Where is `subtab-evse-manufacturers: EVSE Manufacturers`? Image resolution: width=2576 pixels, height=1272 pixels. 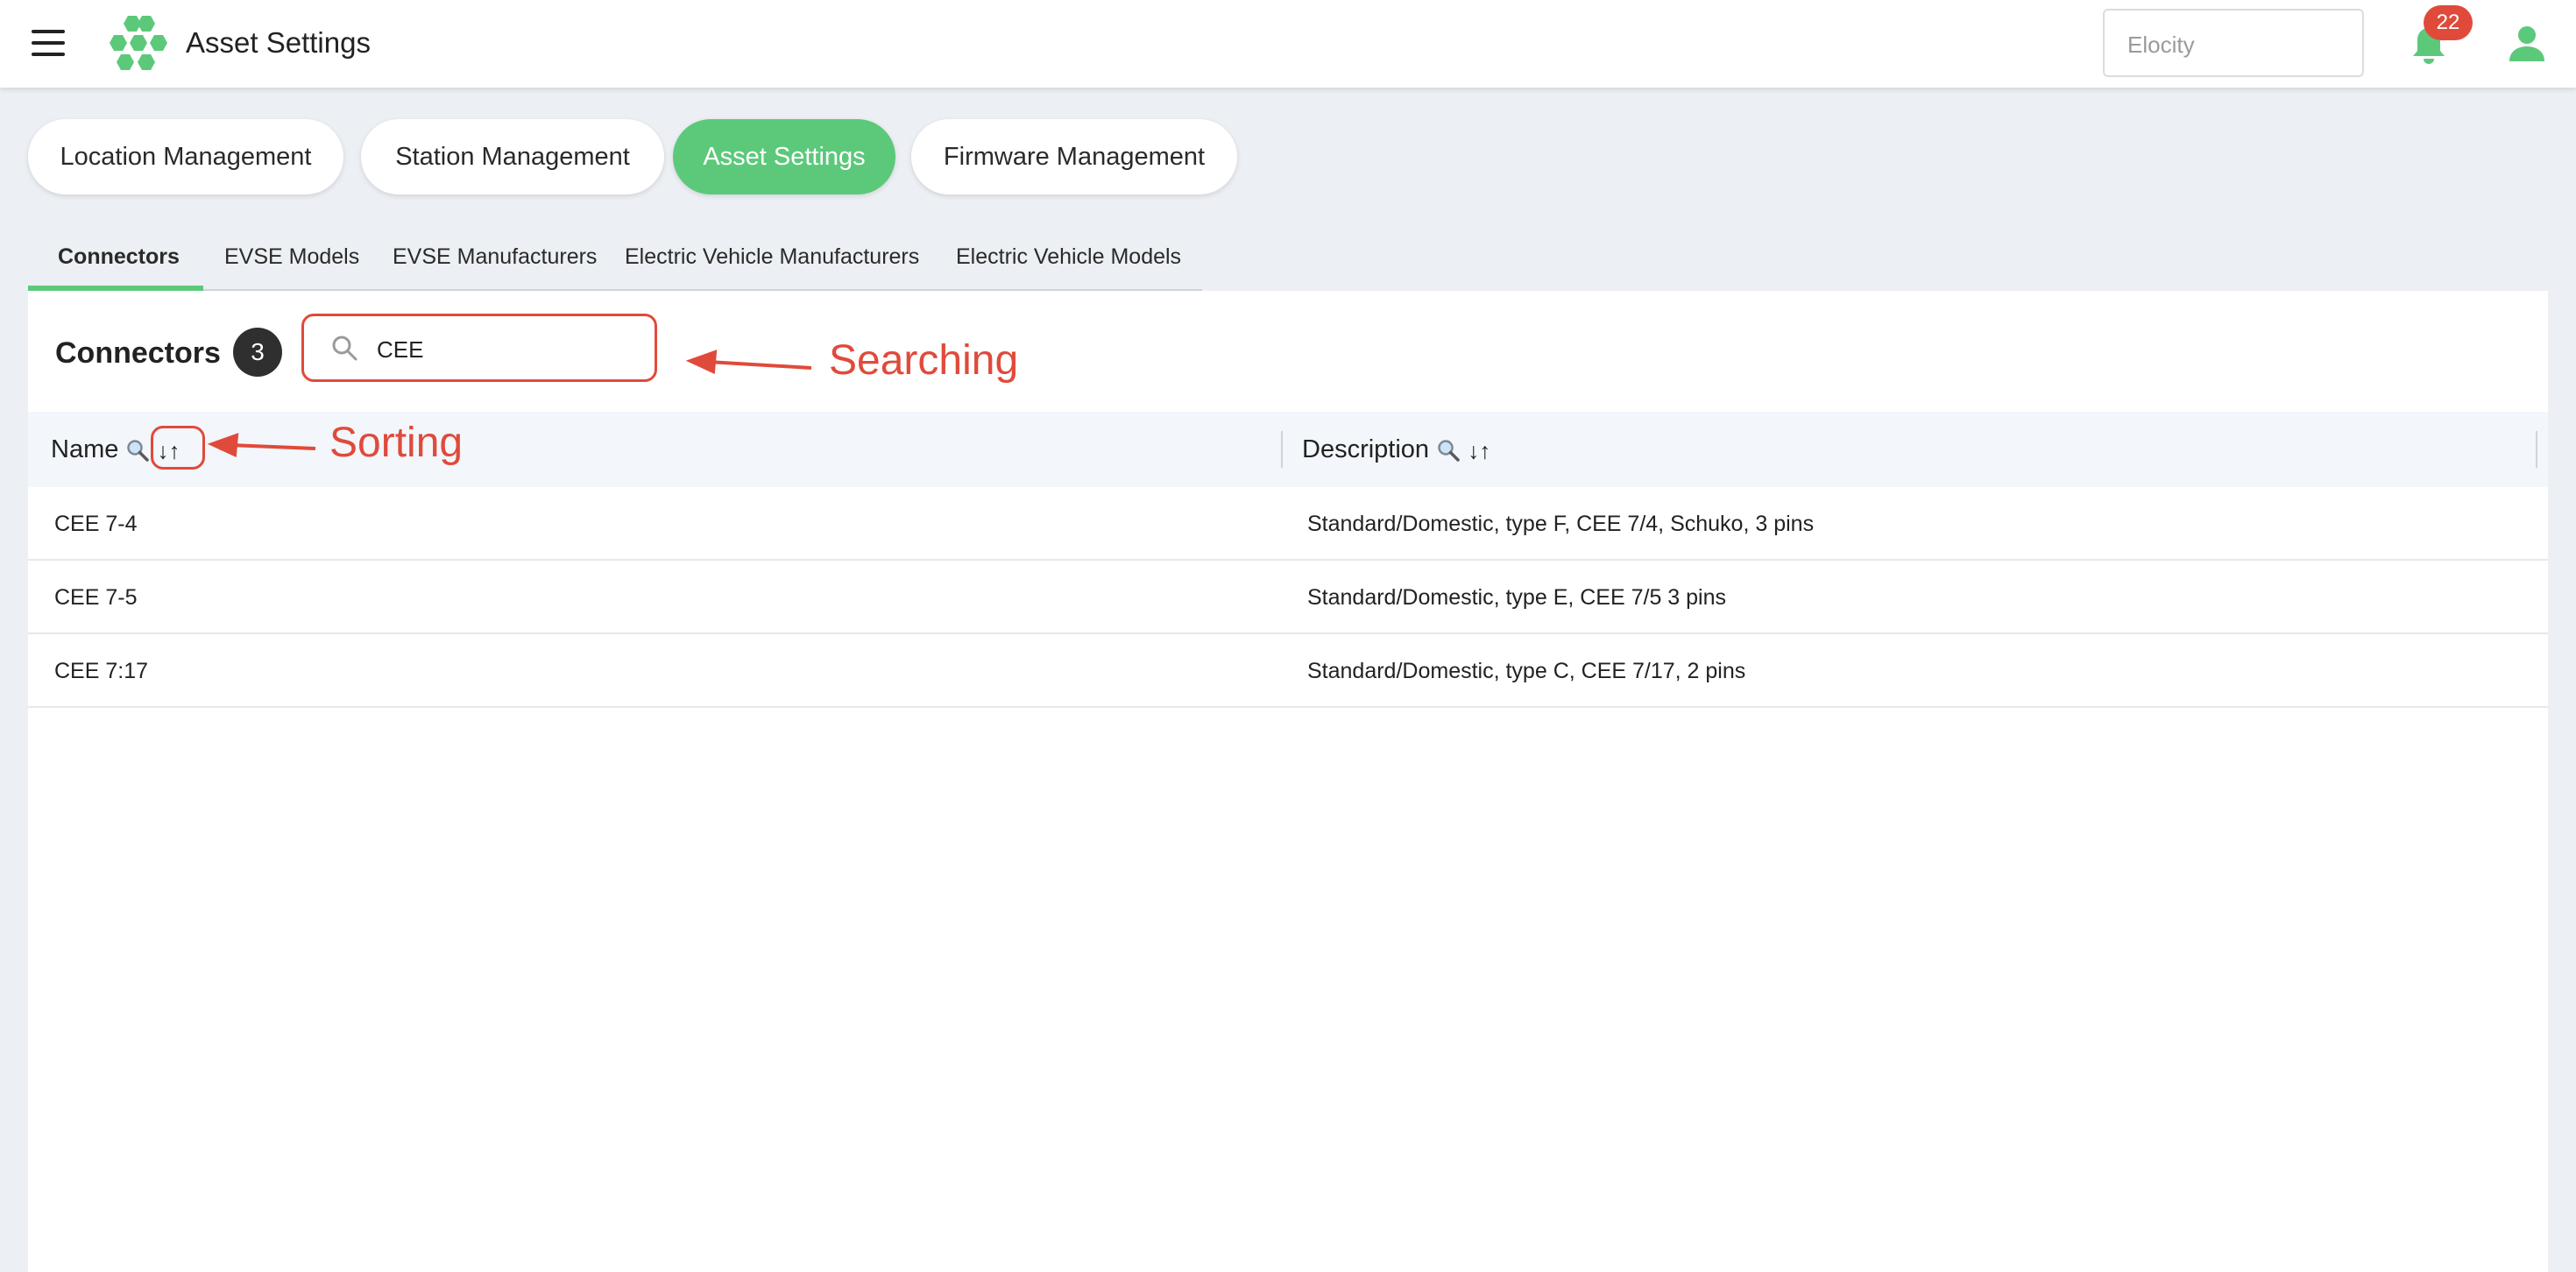 subtab-evse-manufacturers: EVSE Manufacturers is located at coordinates (495, 257).